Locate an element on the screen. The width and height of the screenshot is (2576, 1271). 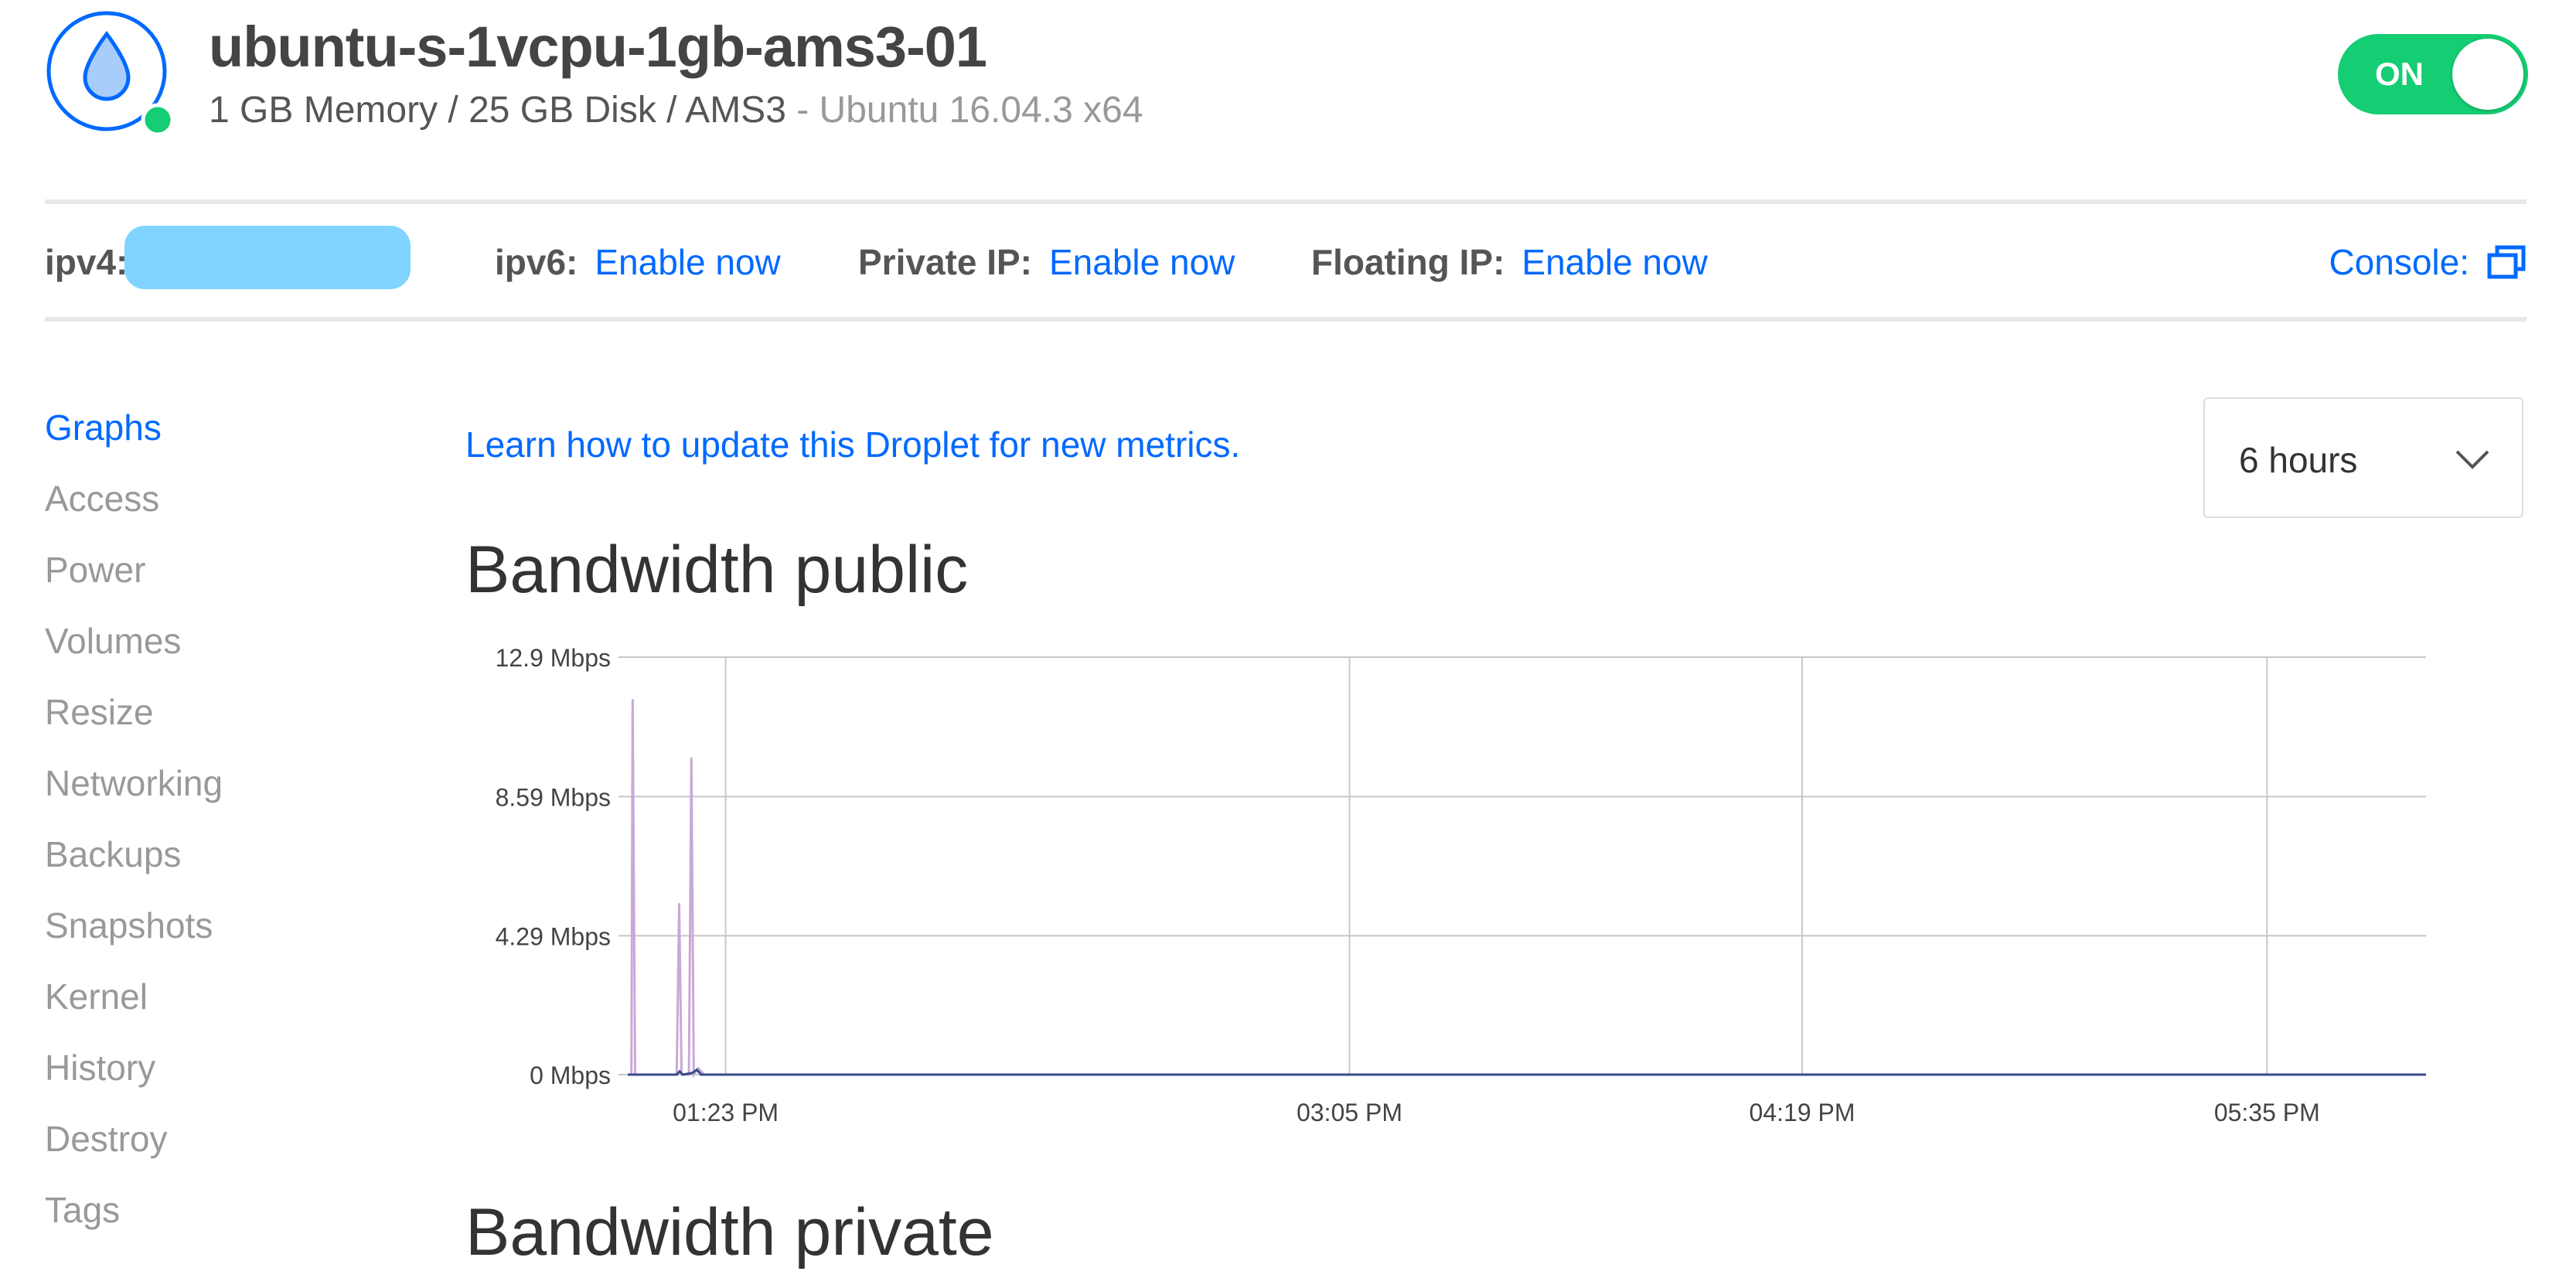
ipv6-item: ipv6: Enable now is located at coordinates (638, 262).